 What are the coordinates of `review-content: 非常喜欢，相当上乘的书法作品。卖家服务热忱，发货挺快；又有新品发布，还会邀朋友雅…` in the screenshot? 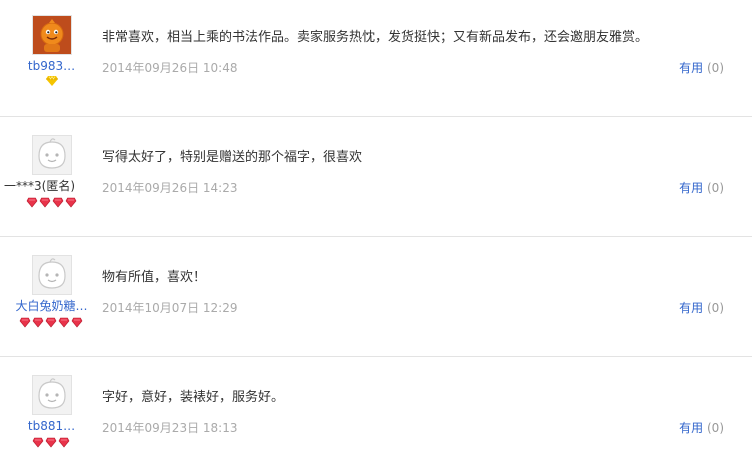 It's located at (375, 37).